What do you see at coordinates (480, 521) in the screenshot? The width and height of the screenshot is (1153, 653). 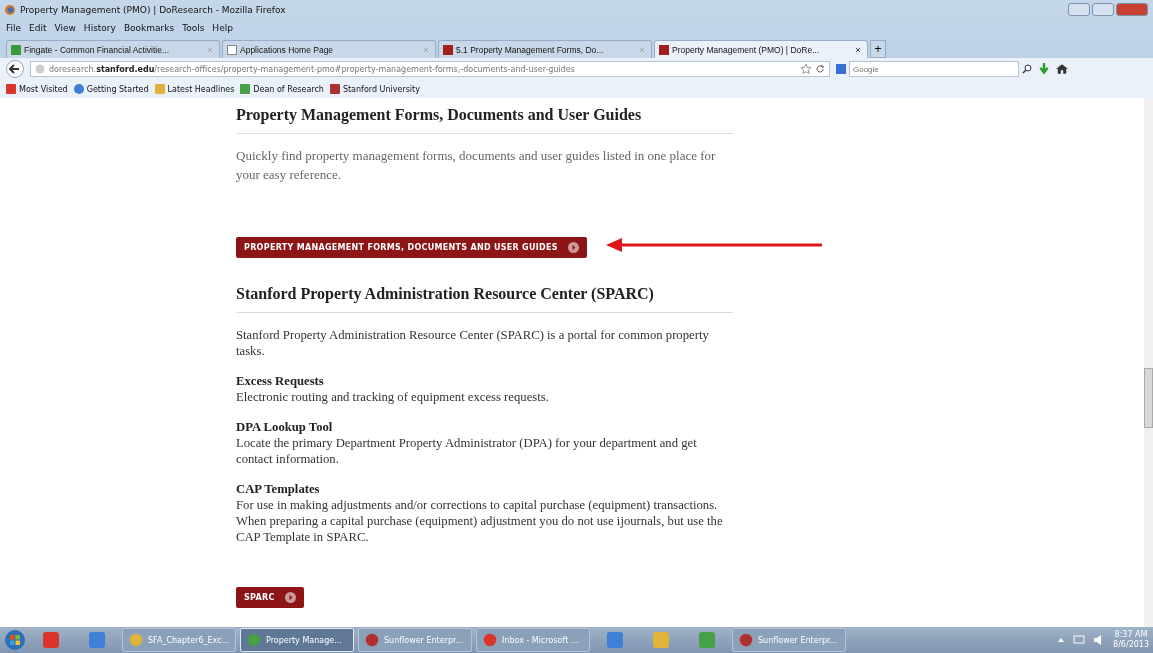 I see `item-description: For use in making adjustments and/or corrections to capital purchase (equipment) transactions. When preparing a capital purchase (equipment) adjustment you do not use ijournals, but use the CAP Template in SPARC.` at bounding box center [480, 521].